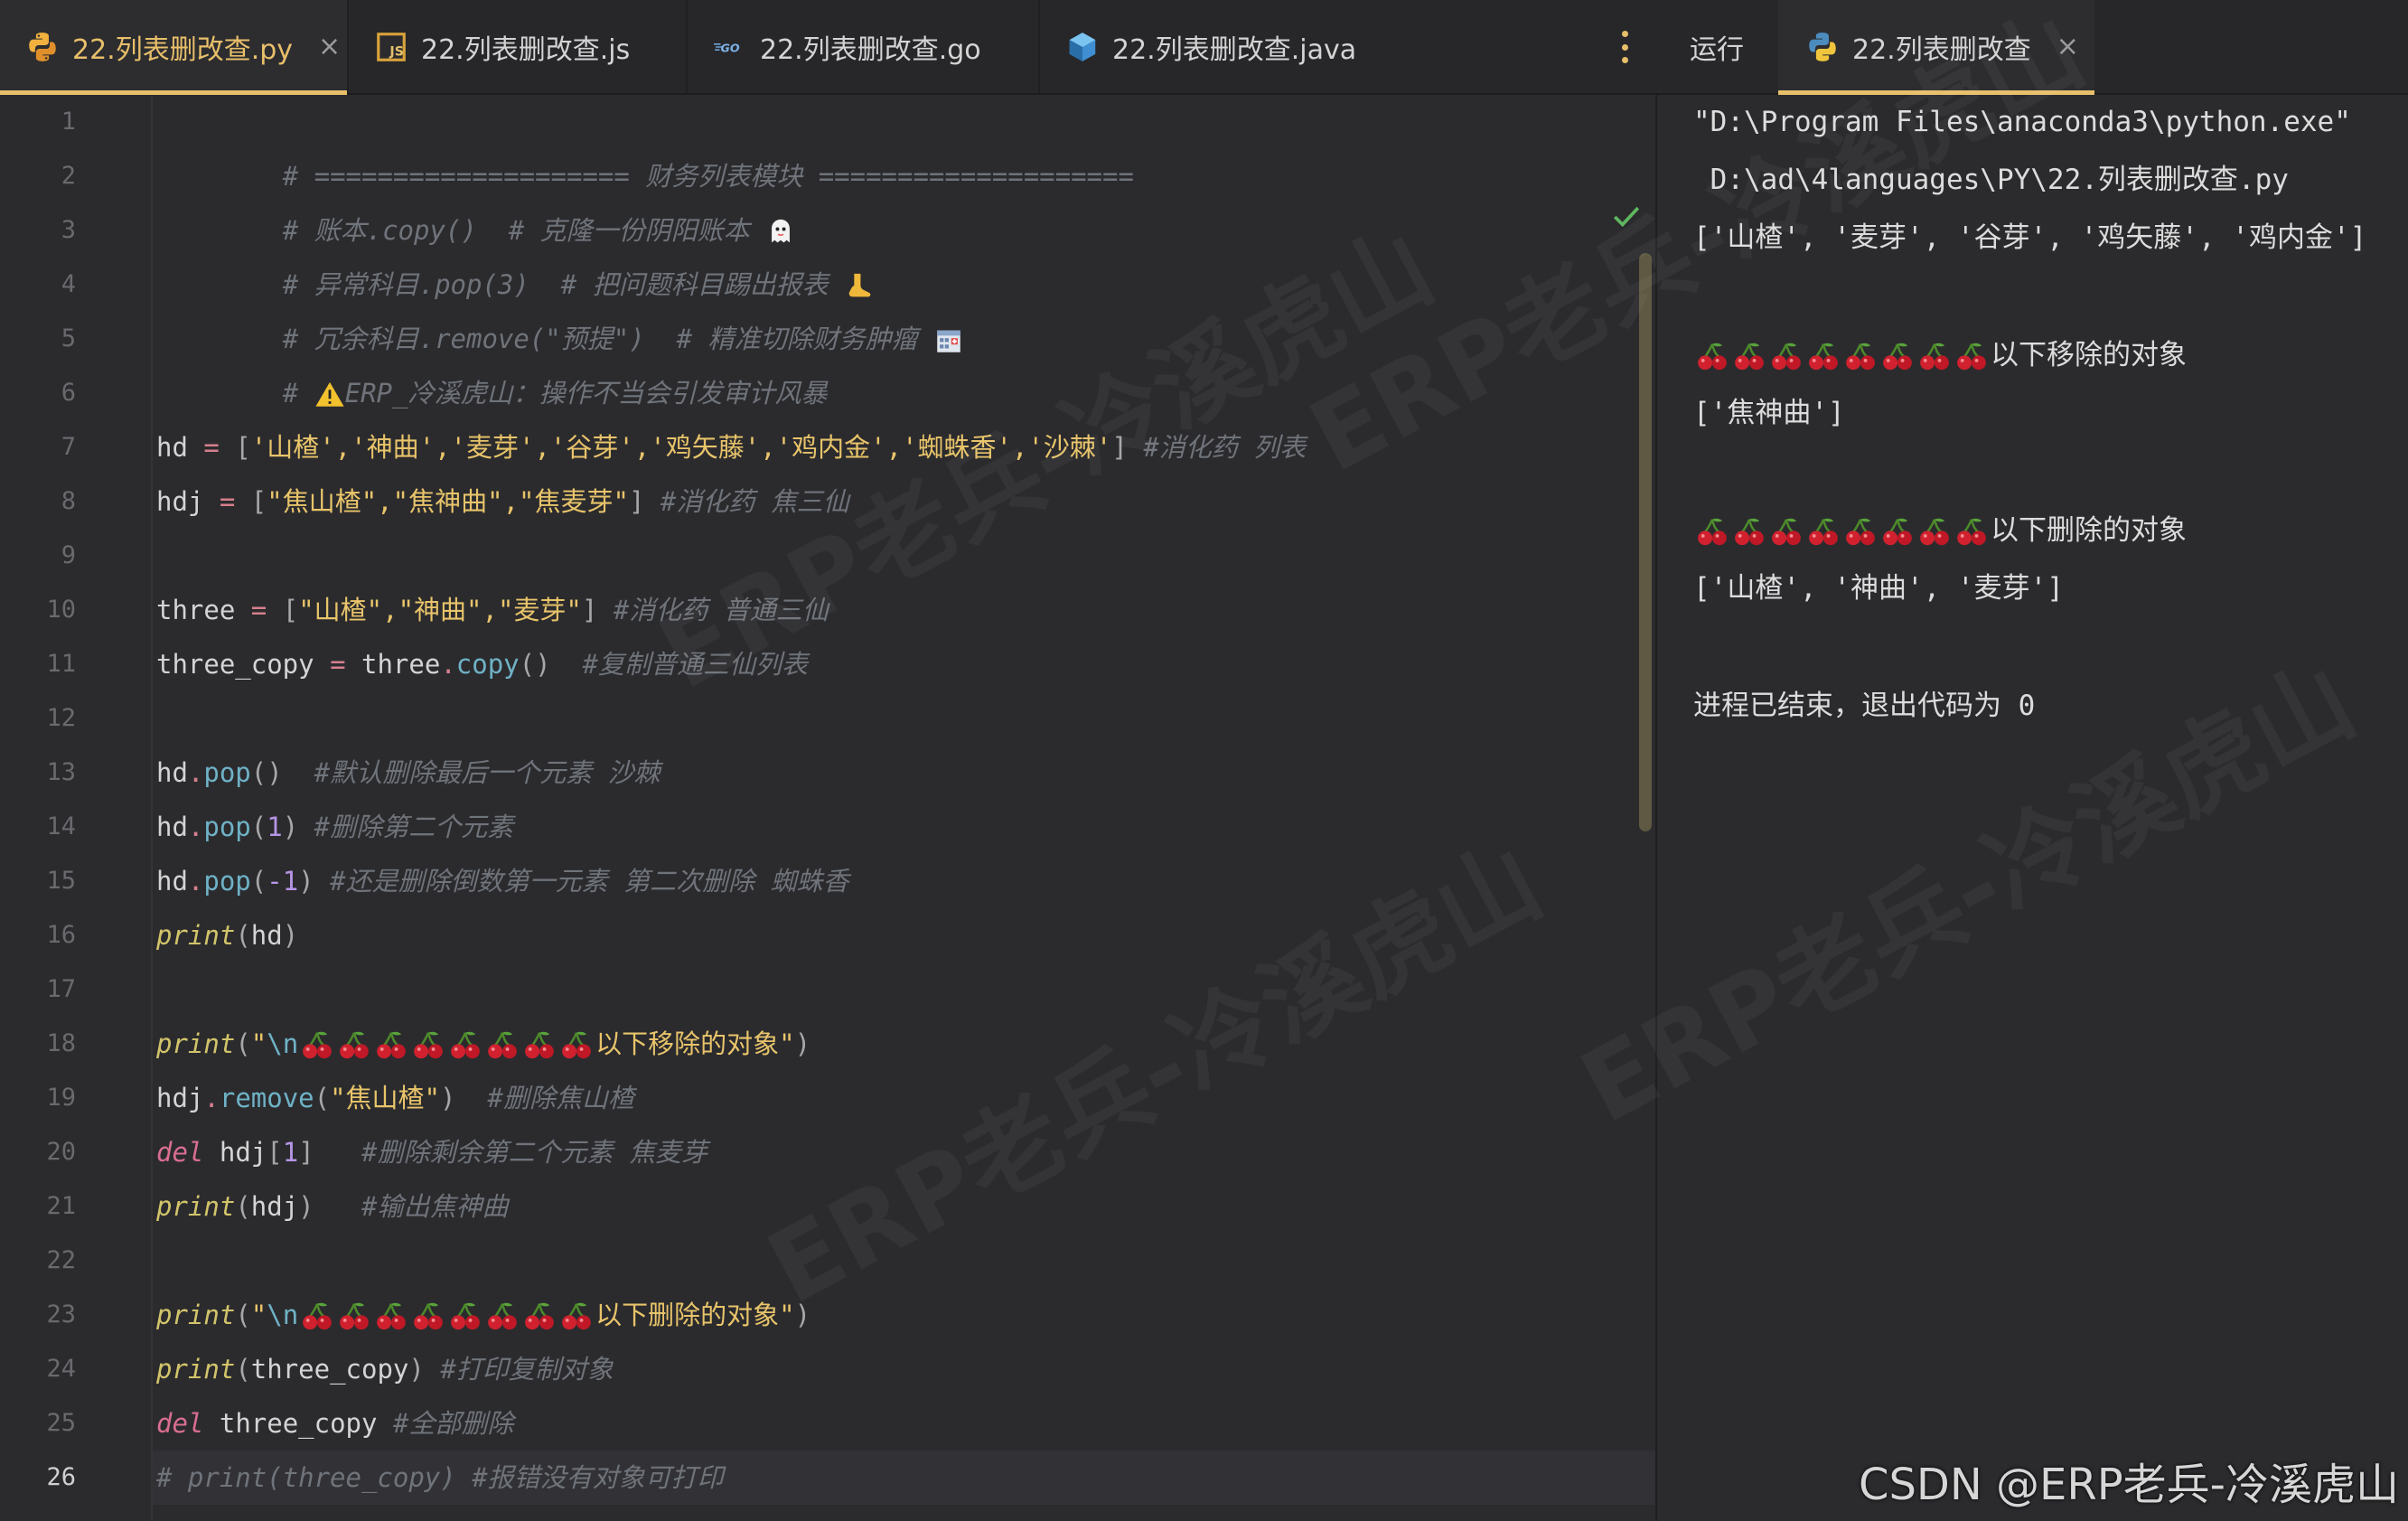  What do you see at coordinates (38, 881) in the screenshot?
I see `line-number: 15` at bounding box center [38, 881].